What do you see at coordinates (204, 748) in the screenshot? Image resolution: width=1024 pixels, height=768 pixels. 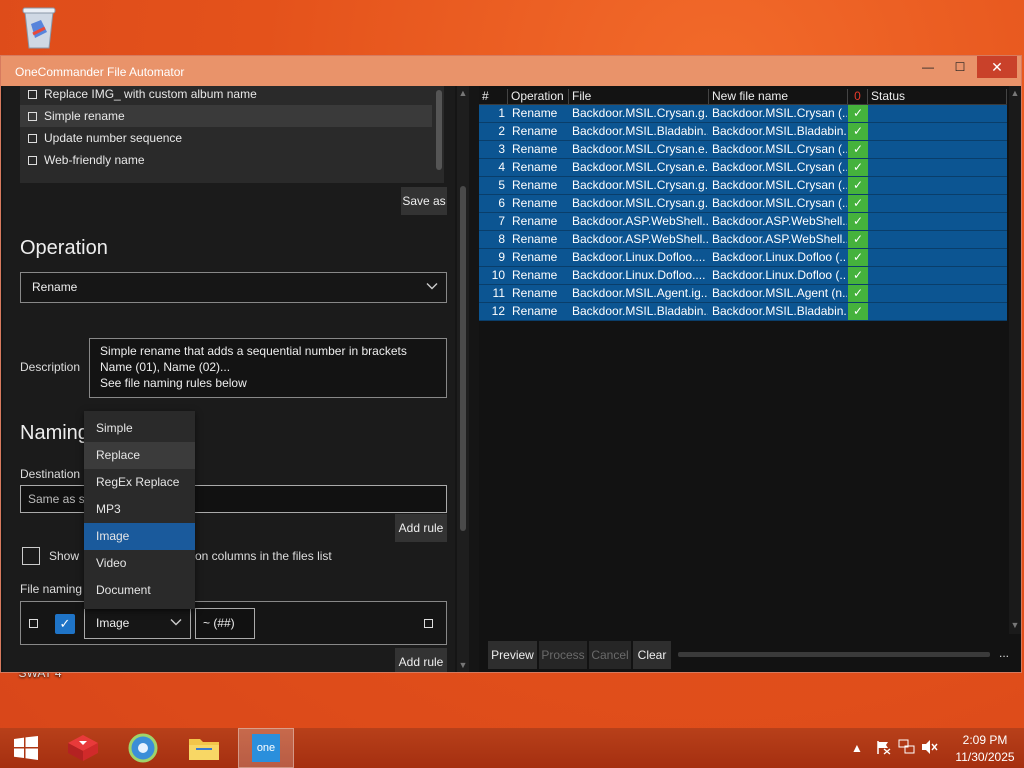 I see `file-explorer-icon` at bounding box center [204, 748].